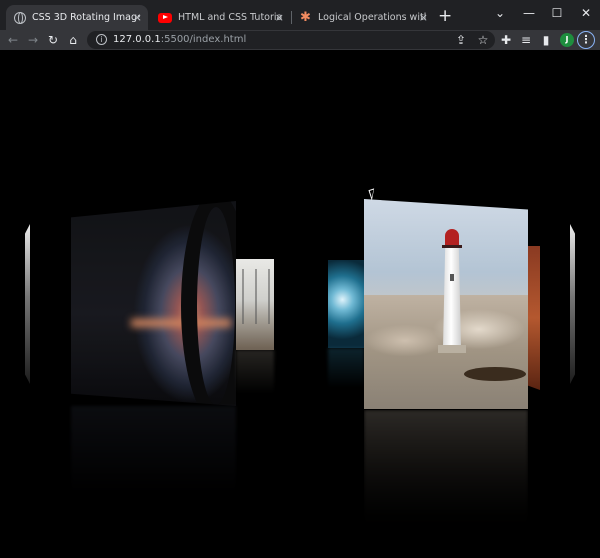 This screenshot has width=600, height=558. I want to click on lighthouse-body, so click(452, 298).